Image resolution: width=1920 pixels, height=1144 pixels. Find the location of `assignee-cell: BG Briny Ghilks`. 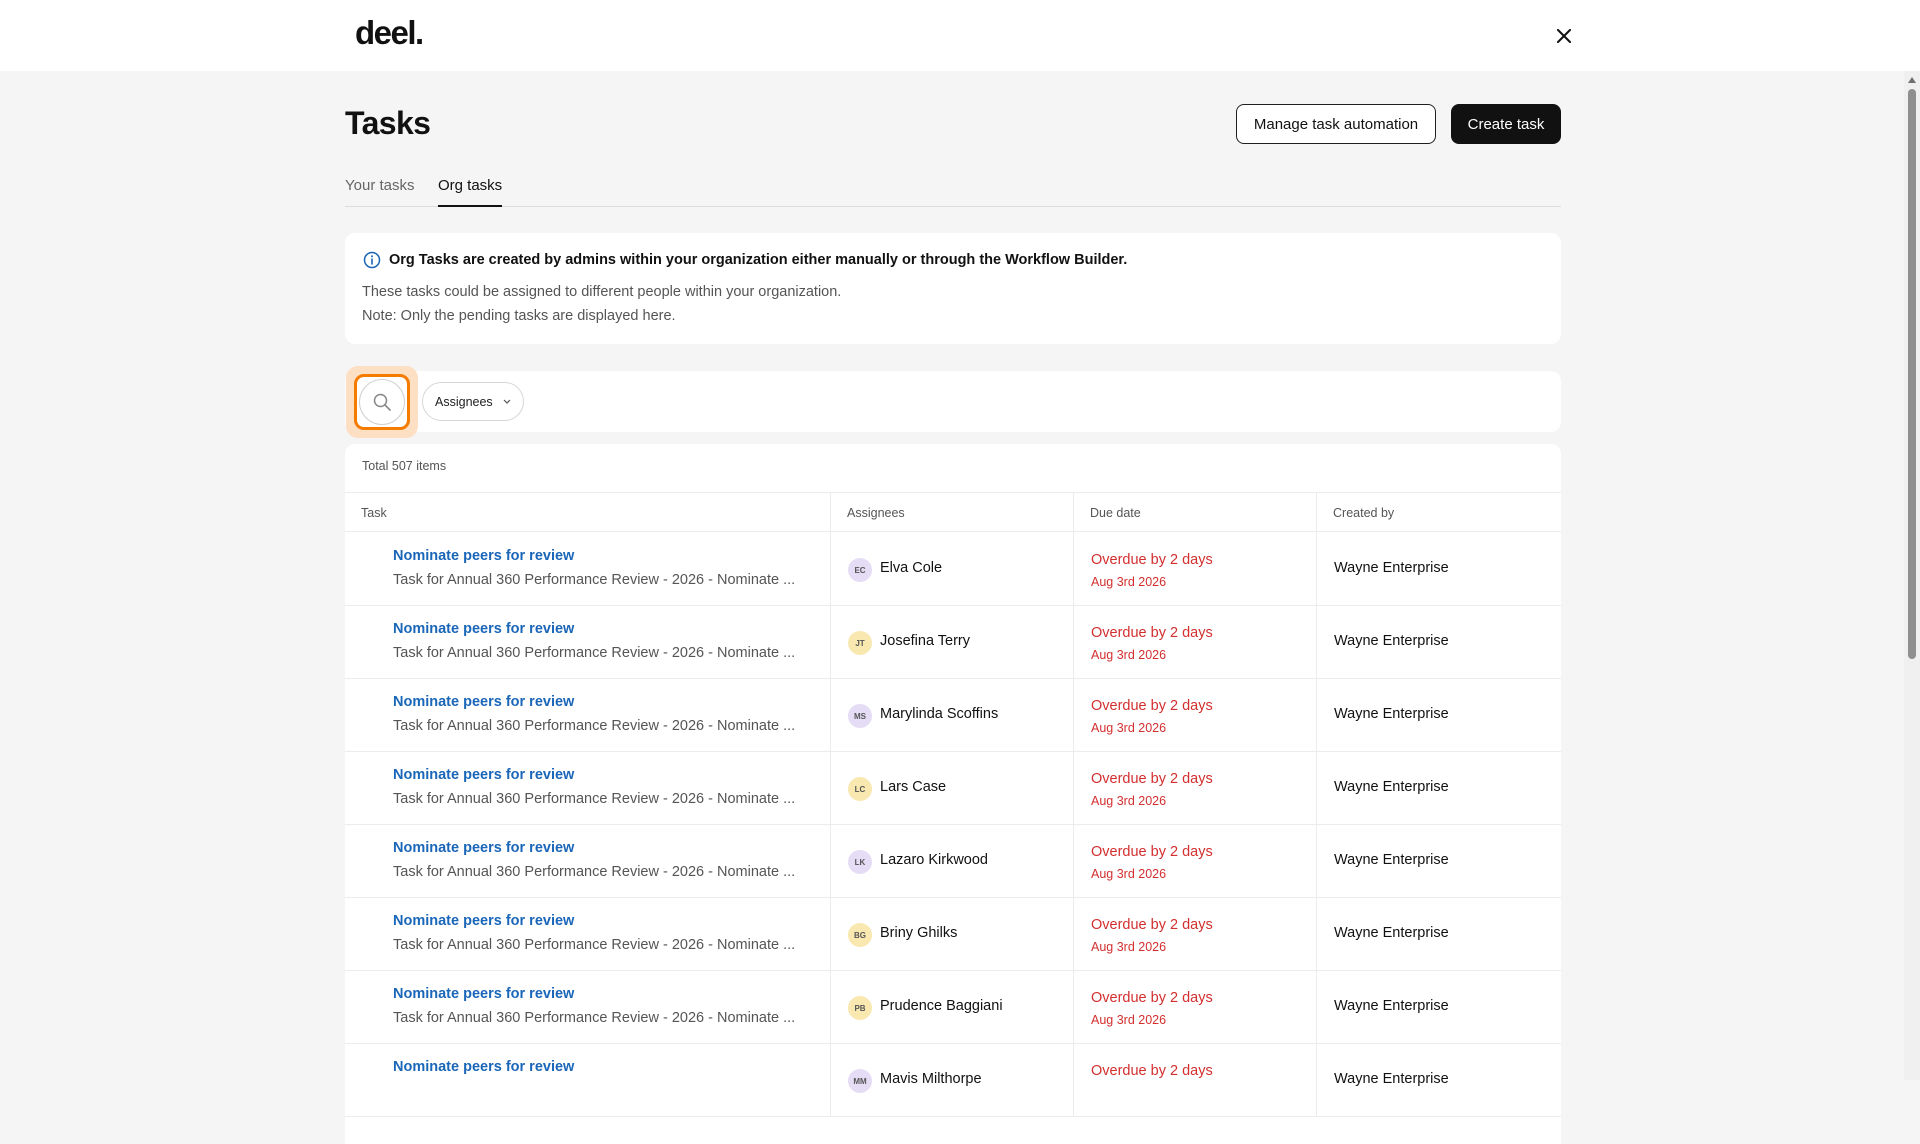

assignee-cell: BG Briny Ghilks is located at coordinates (951, 934).